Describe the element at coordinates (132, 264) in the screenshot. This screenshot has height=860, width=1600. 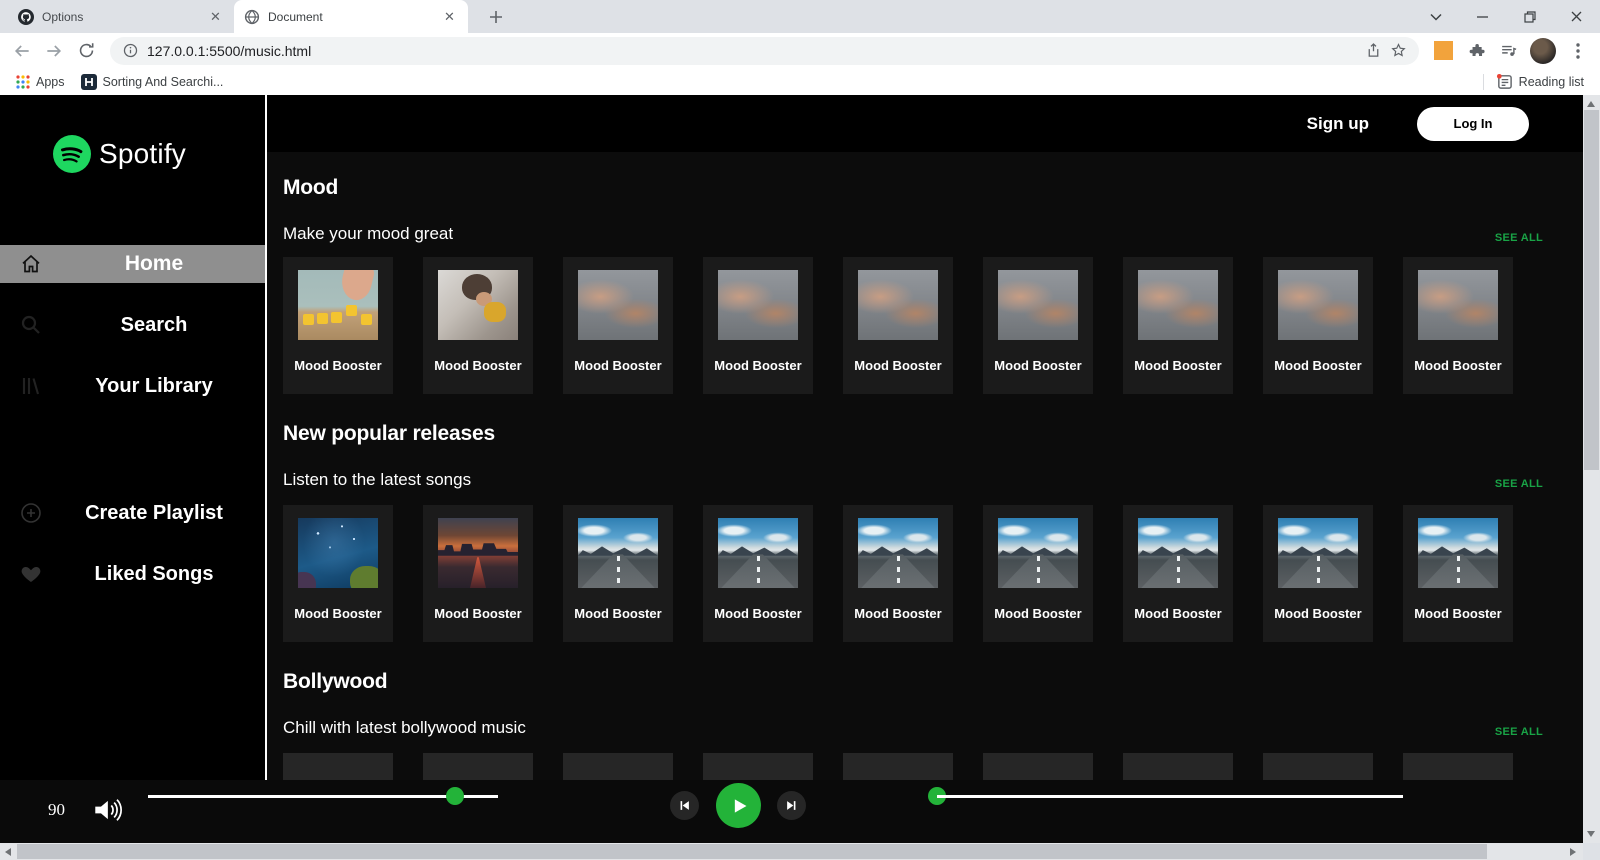
I see `sidebar-item-home: Home` at that location.